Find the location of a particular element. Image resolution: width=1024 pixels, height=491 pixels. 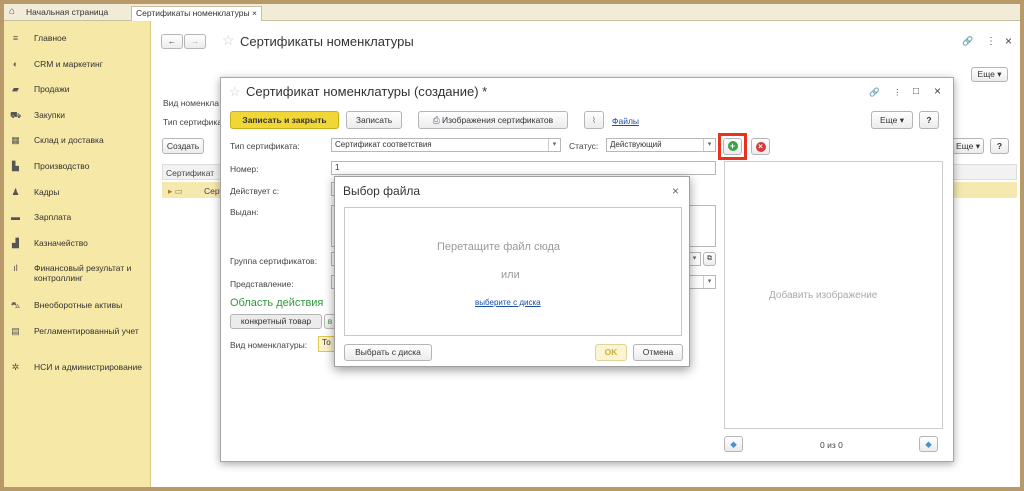

nomenclature-kind-label: Вид номенкла is located at coordinates (191, 103).